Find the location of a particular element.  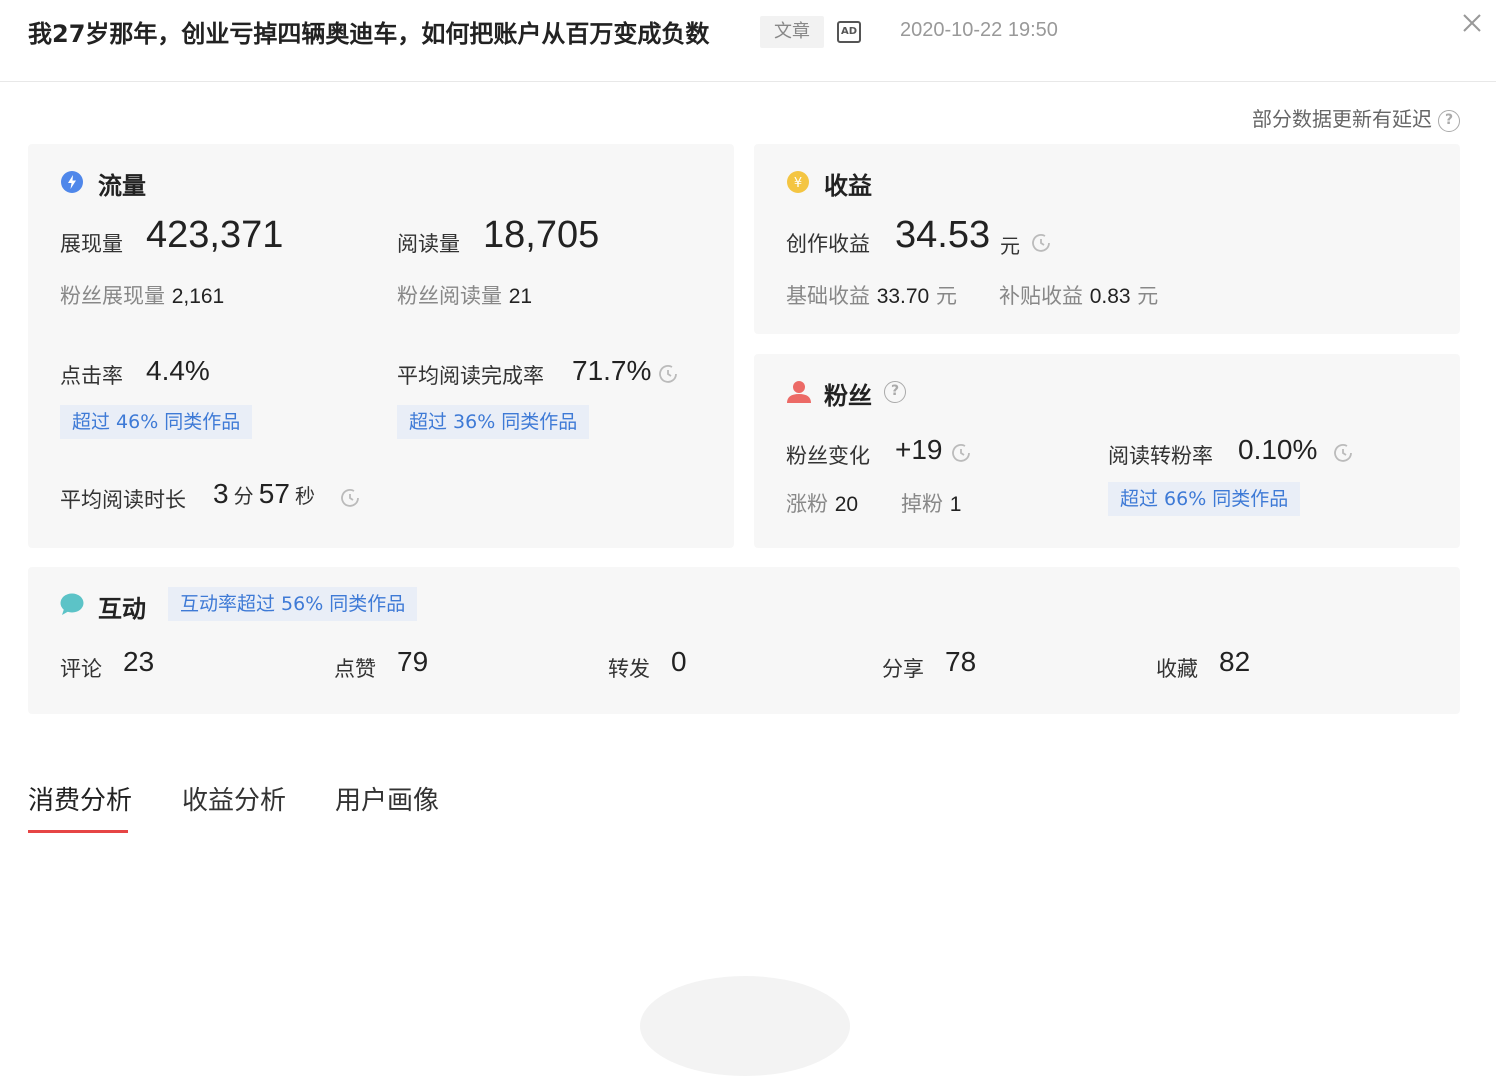

conv-rate-value: 0.10% is located at coordinates (1278, 449).